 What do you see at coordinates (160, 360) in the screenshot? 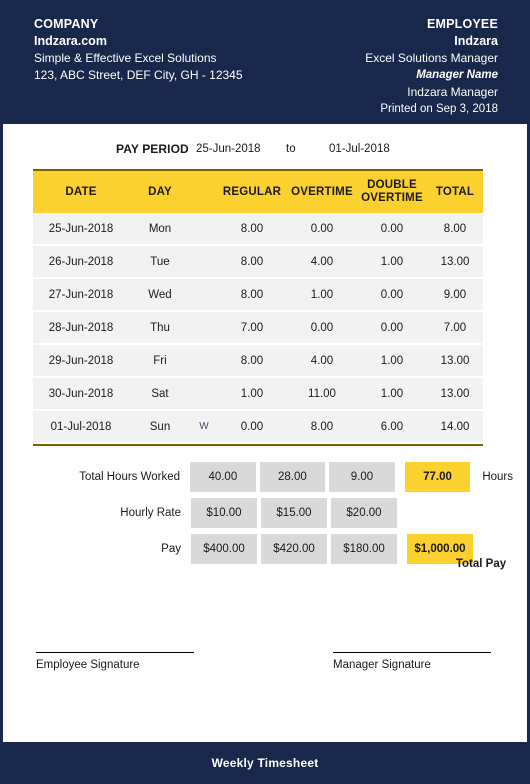
I see `cell-day: Fri` at bounding box center [160, 360].